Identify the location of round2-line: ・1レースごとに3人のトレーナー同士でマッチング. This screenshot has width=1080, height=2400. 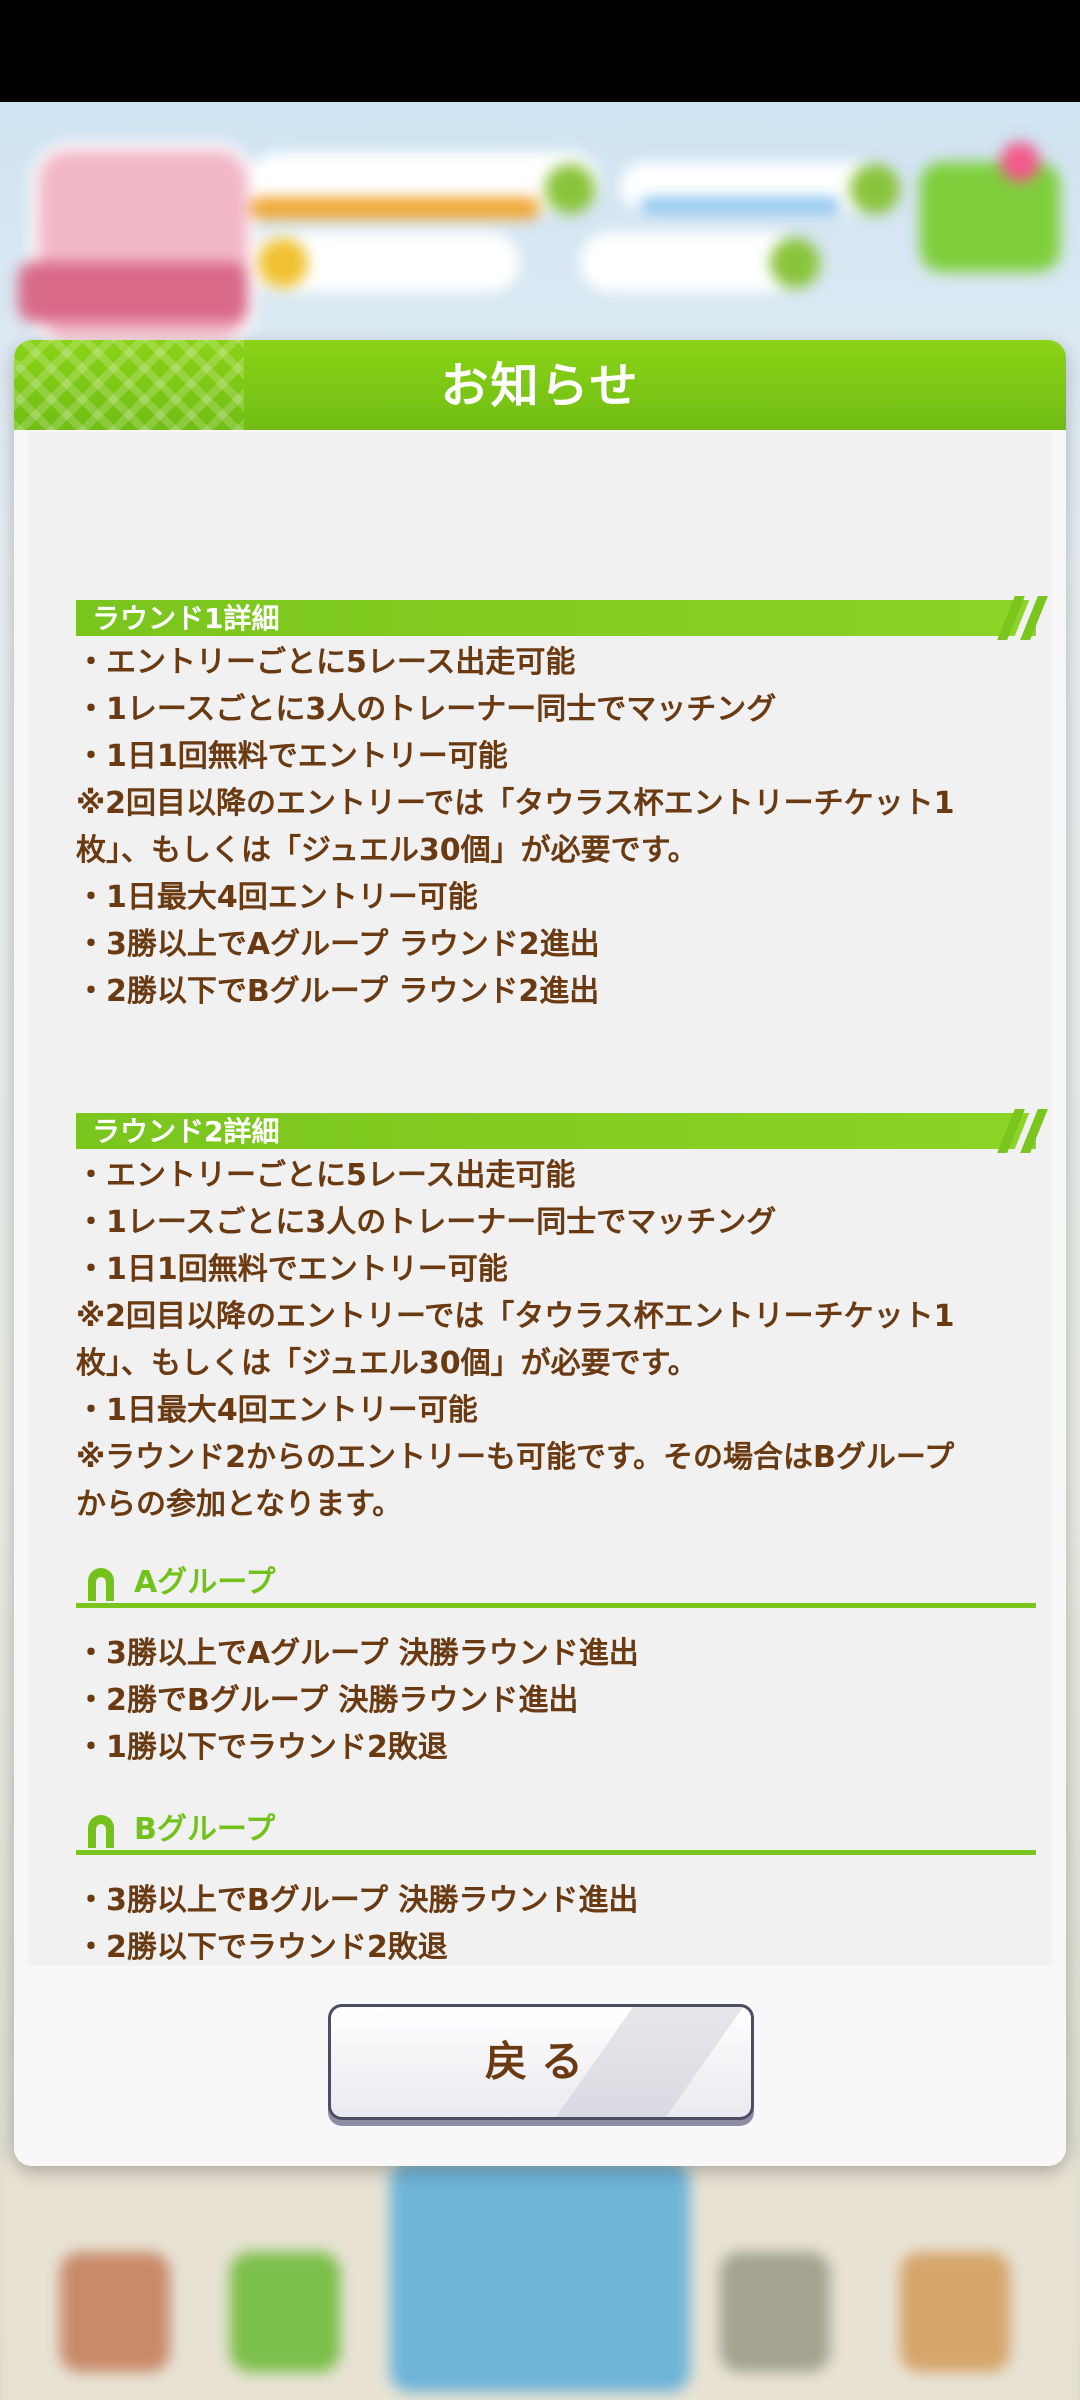
(426, 1222).